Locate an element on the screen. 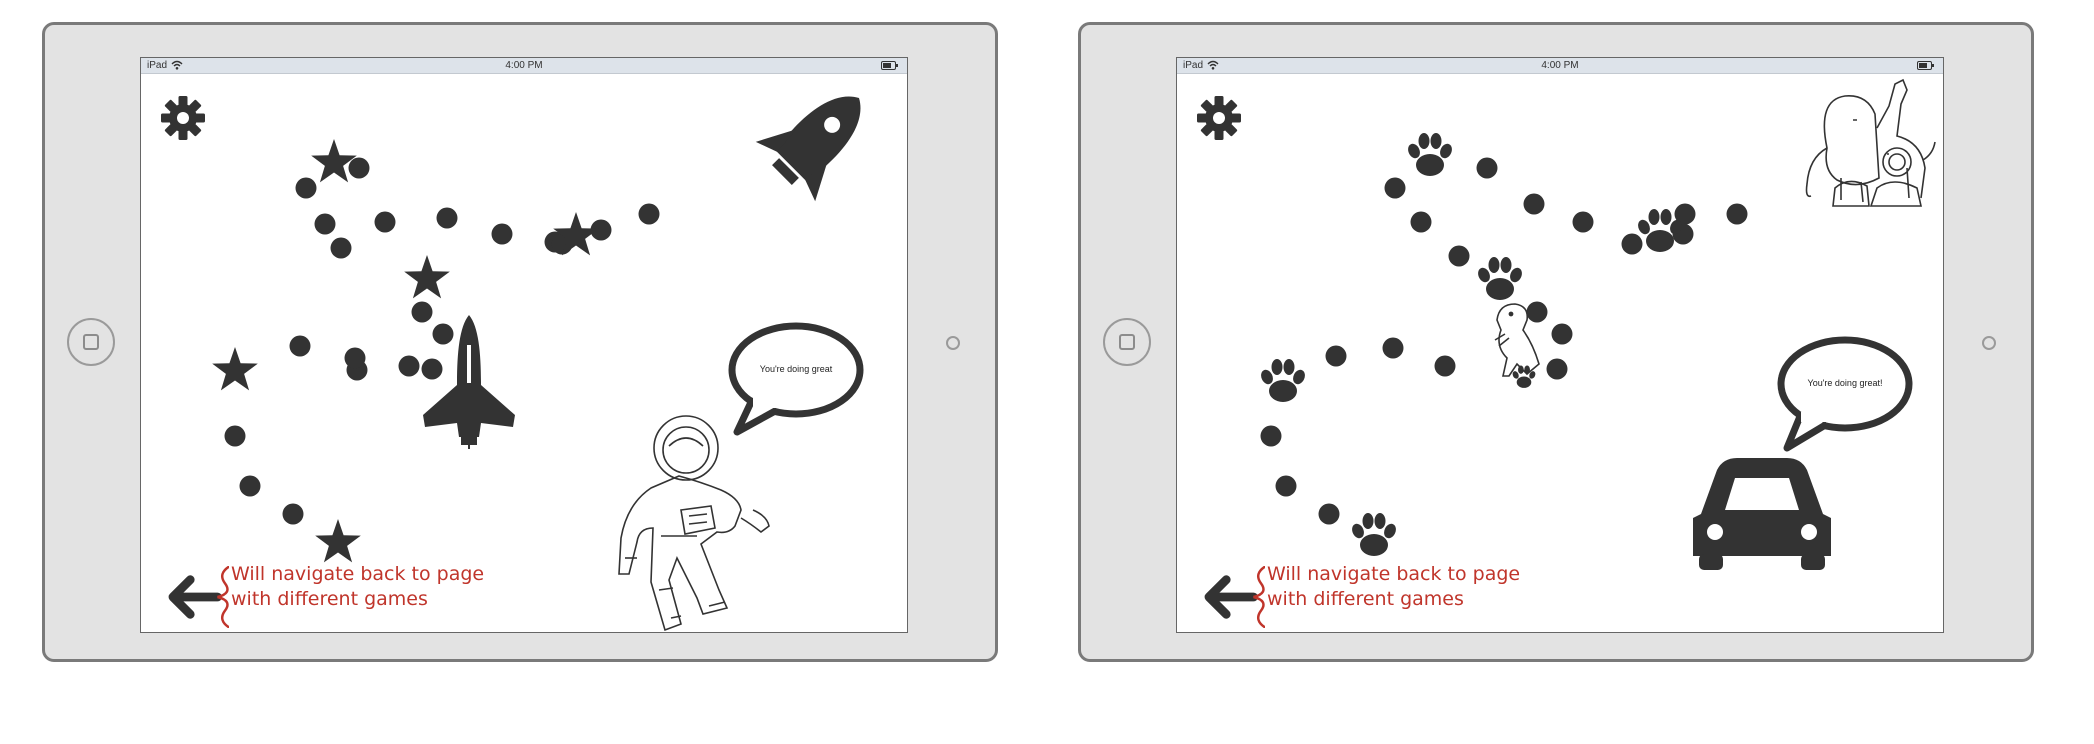 Image resolution: width=2094 pixels, height=744 pixels. car-icon is located at coordinates (1762, 514).